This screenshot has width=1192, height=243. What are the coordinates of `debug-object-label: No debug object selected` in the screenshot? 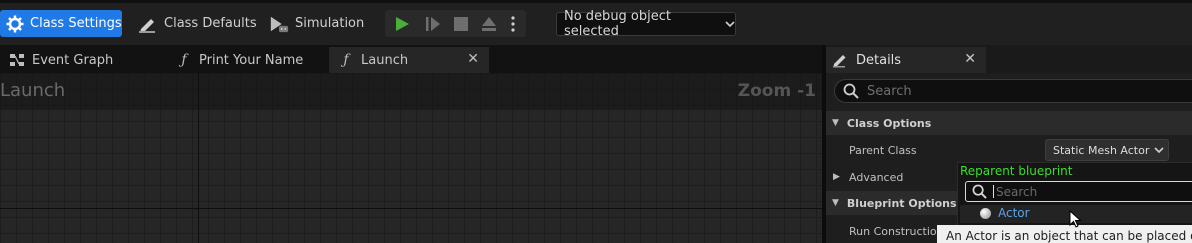 It's located at (617, 24).